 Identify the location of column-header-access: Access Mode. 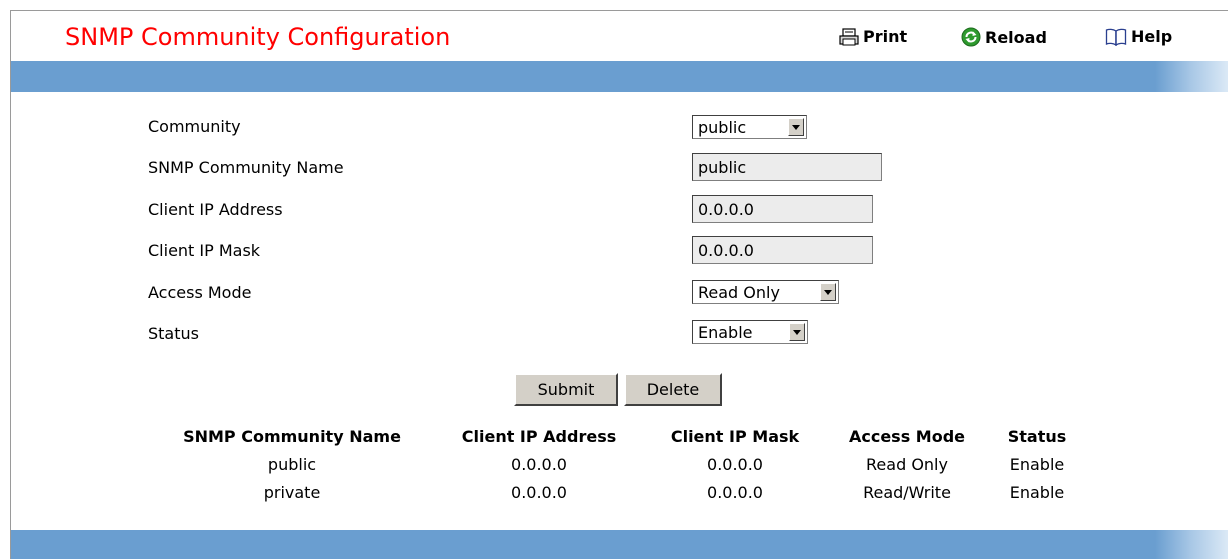
(907, 436).